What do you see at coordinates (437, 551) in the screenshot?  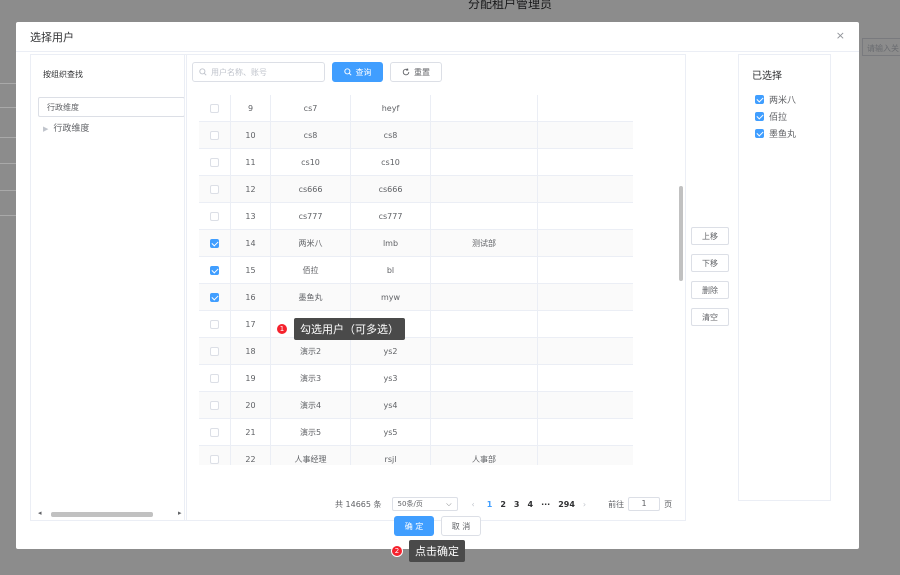 I see `step-tip-text: 点击确定` at bounding box center [437, 551].